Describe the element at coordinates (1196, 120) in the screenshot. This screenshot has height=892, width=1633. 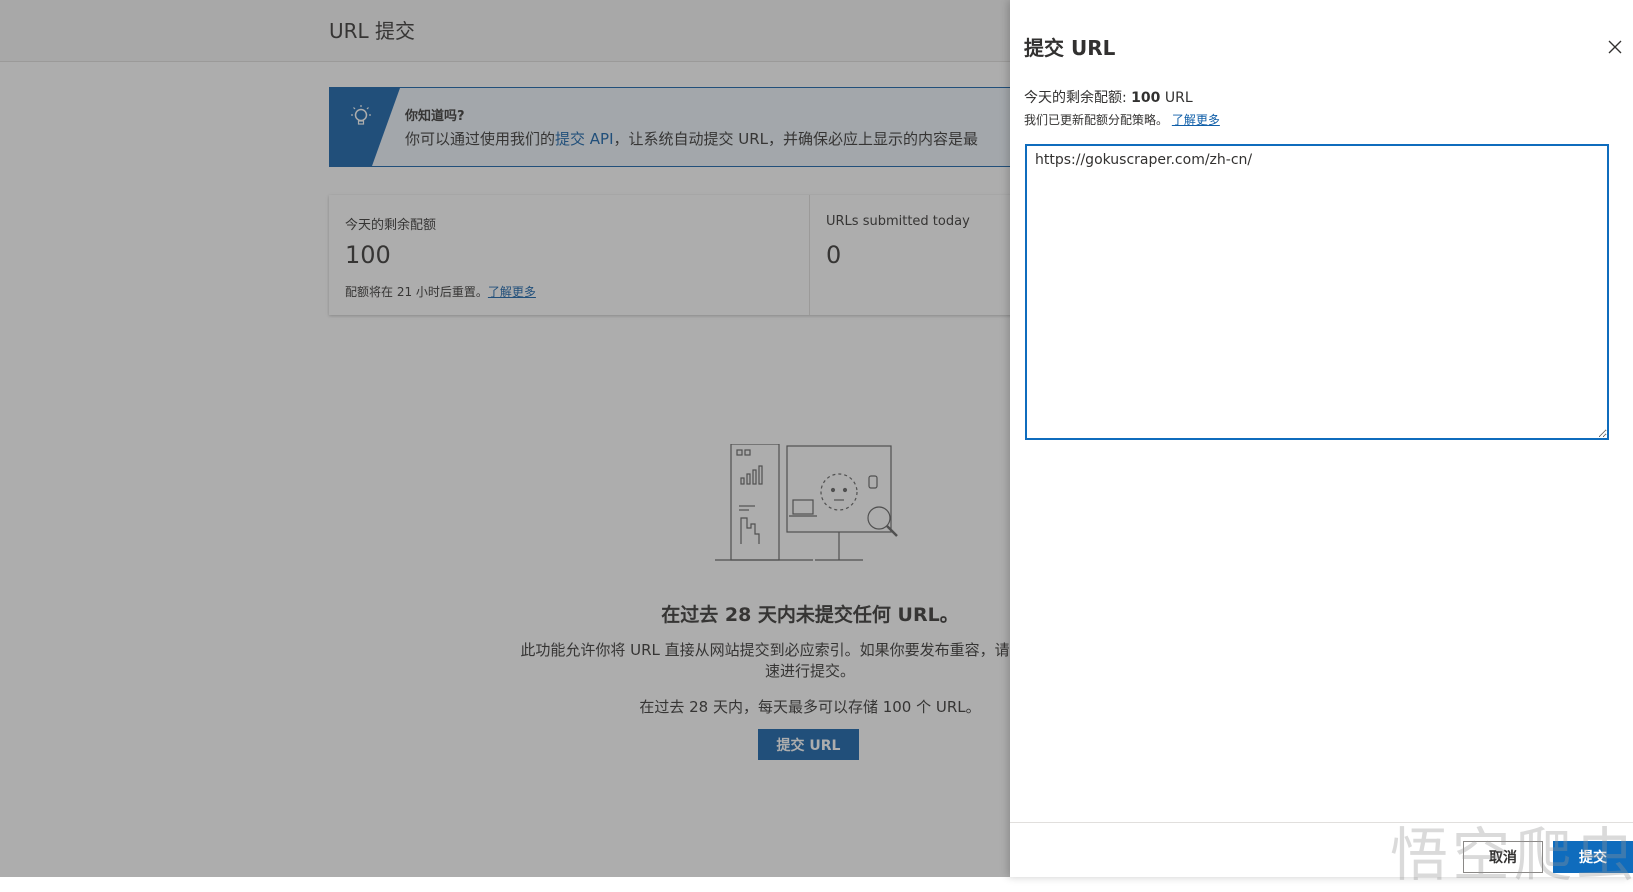
I see `policy-learn-more-link: 了解更多` at that location.